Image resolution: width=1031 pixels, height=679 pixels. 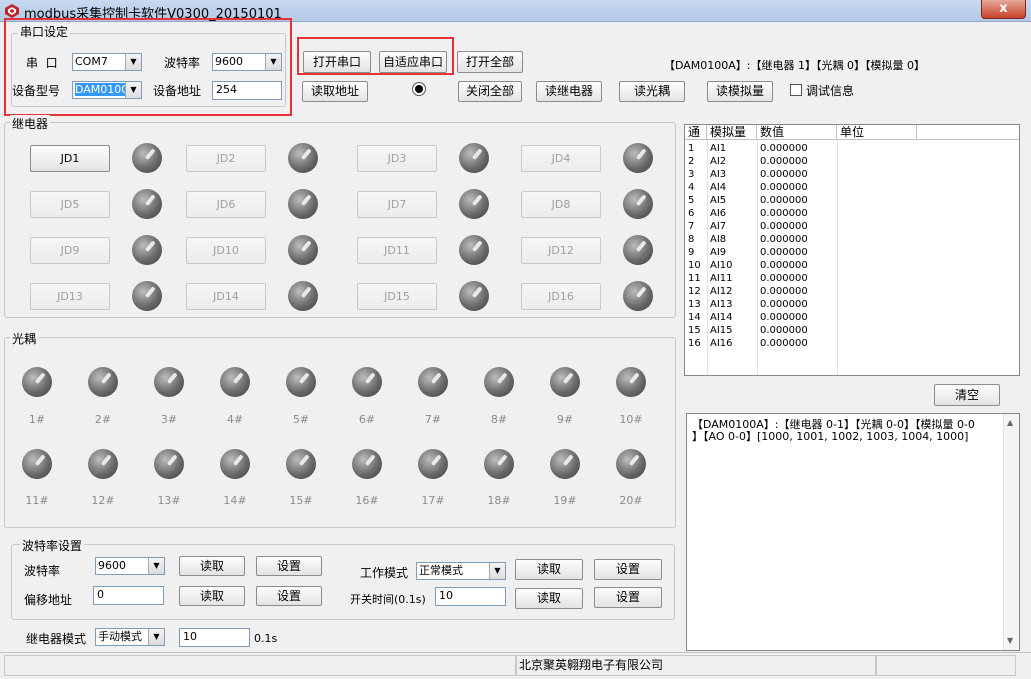 I want to click on table-row: 16 AI16 0.000000, so click(x=852, y=343).